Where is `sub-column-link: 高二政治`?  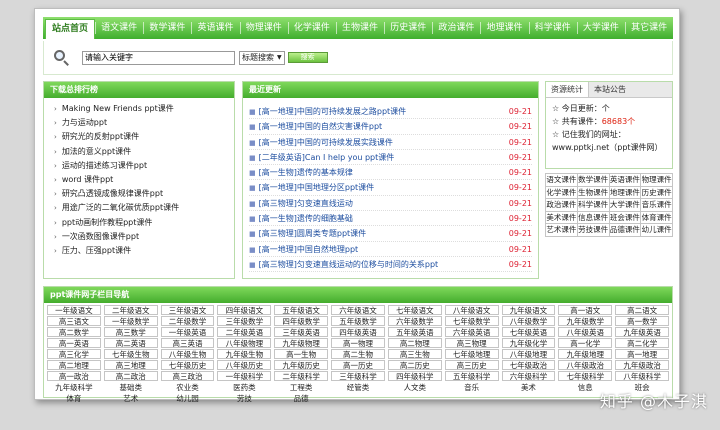
sub-column-link: 高二政治 is located at coordinates (130, 376).